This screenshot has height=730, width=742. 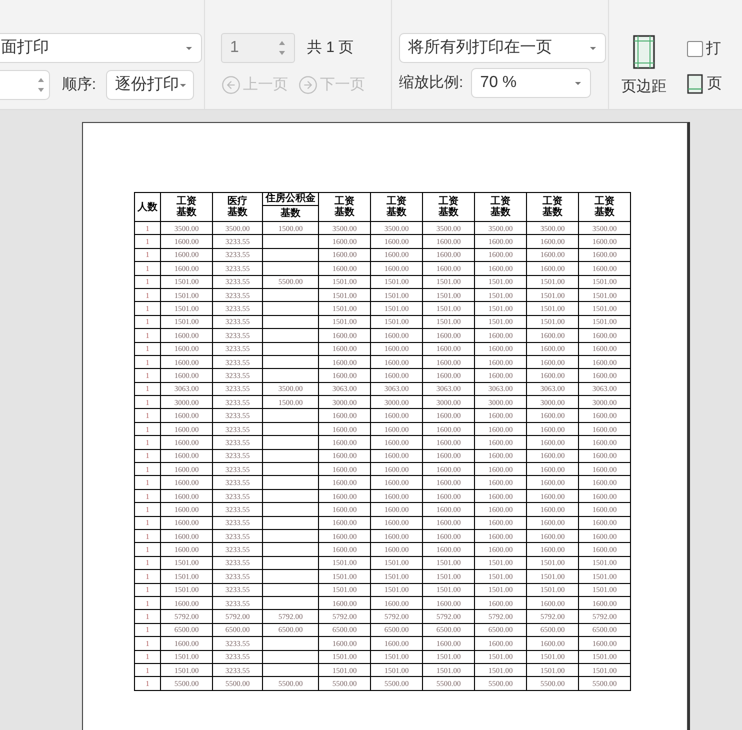 I want to click on margins-button: 页边距, so click(x=644, y=71).